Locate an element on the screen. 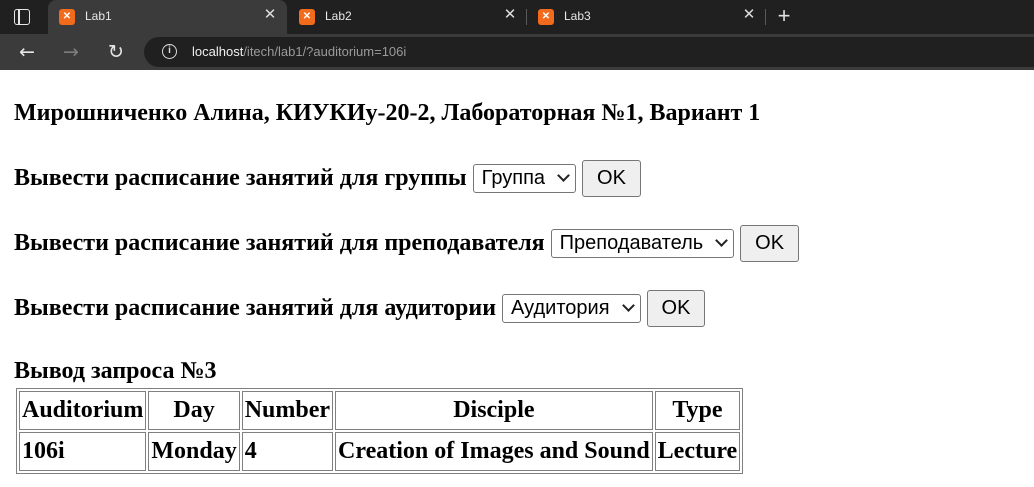 The height and width of the screenshot is (487, 1034). cell-day: Monday is located at coordinates (194, 451).